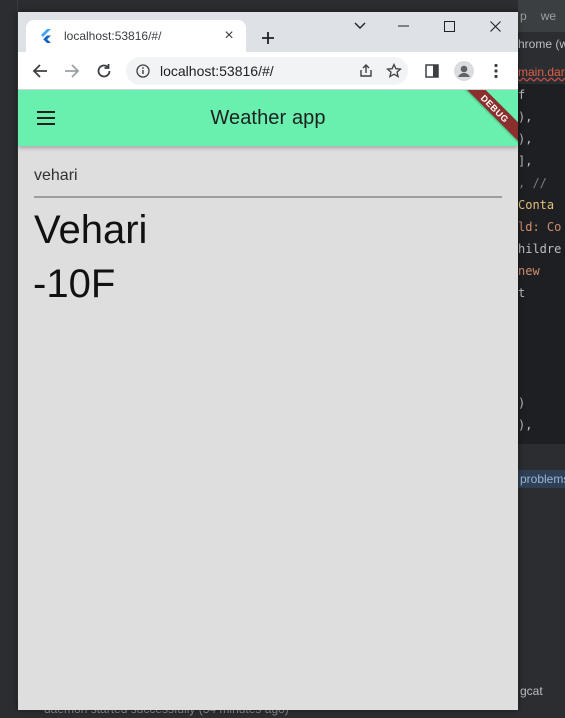 Image resolution: width=565 pixels, height=718 pixels. I want to click on code-line: t, so click(522, 293).